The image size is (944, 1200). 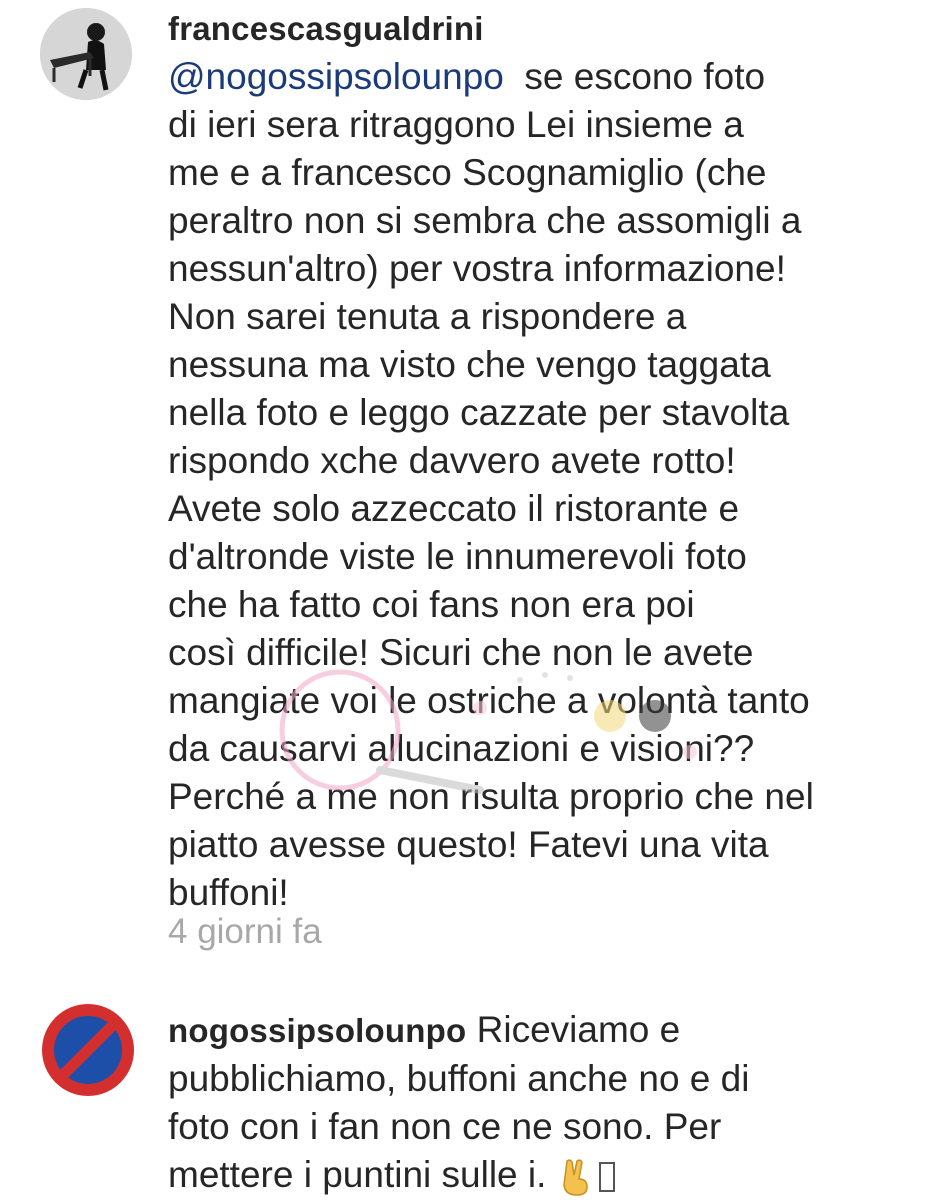 I want to click on comment-text: se escono foto, so click(x=645, y=76).